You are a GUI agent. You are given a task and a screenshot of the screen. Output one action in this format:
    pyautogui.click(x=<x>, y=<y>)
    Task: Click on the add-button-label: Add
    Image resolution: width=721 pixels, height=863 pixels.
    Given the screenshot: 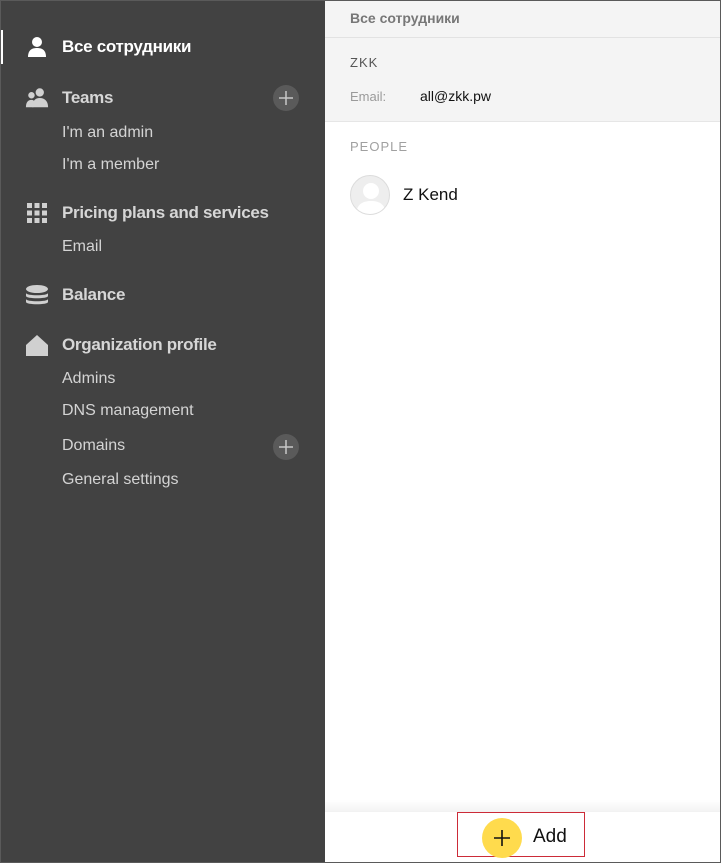 What is the action you would take?
    pyautogui.click(x=550, y=836)
    